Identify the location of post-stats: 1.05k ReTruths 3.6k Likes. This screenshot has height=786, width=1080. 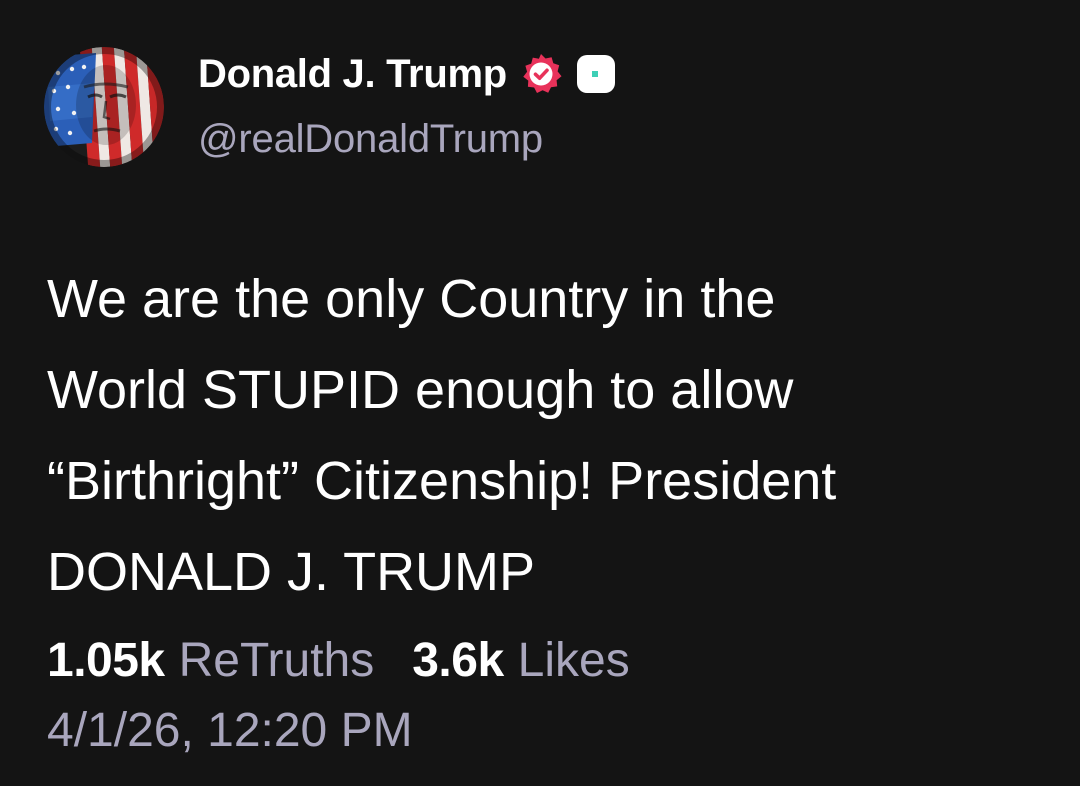
(338, 660).